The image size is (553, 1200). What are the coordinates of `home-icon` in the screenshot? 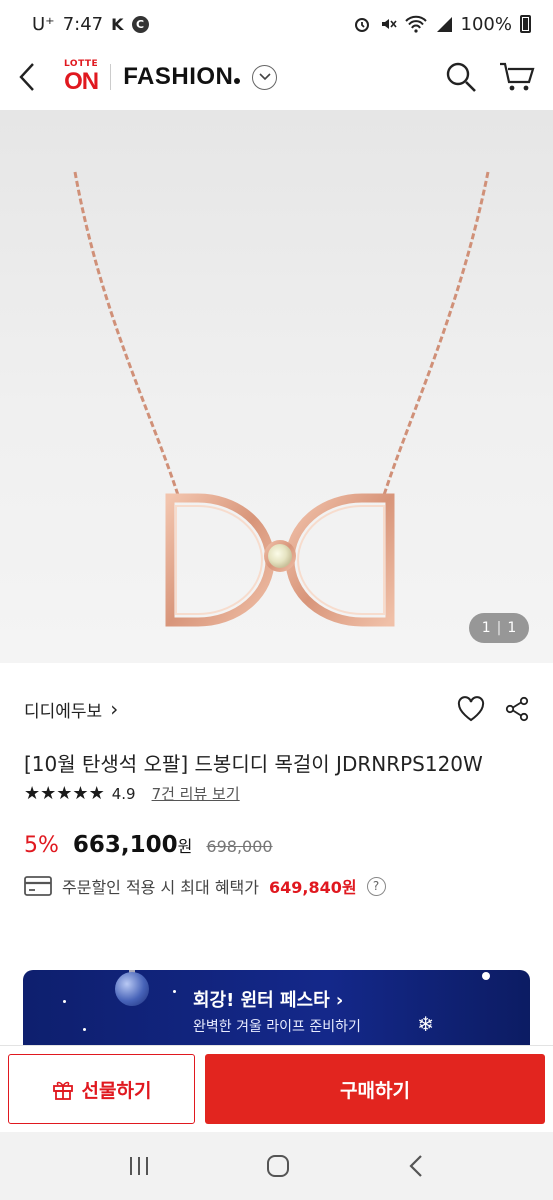 It's located at (278, 1166).